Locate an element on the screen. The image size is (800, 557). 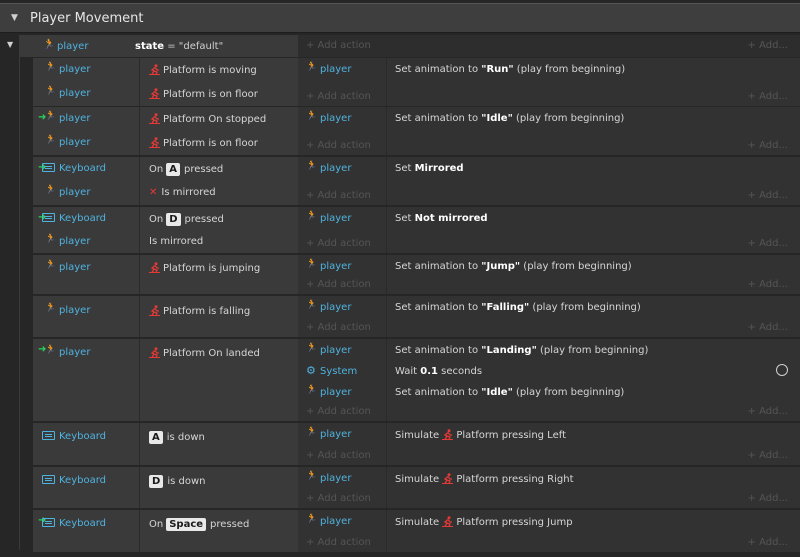
action-text: Set Not mirrored is located at coordinates (441, 218).